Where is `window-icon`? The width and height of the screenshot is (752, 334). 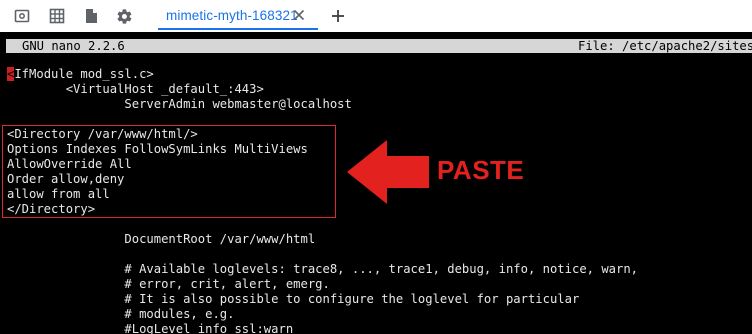
window-icon is located at coordinates (22, 16).